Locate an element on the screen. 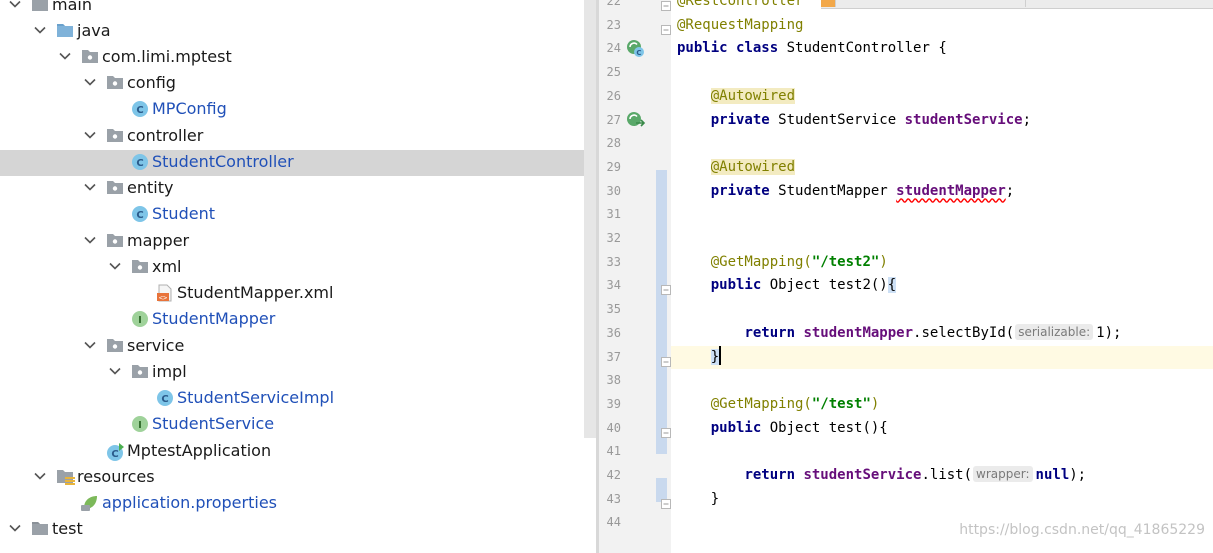 The image size is (1213, 553). tree-item-label: StudentMapper is located at coordinates (214, 318).